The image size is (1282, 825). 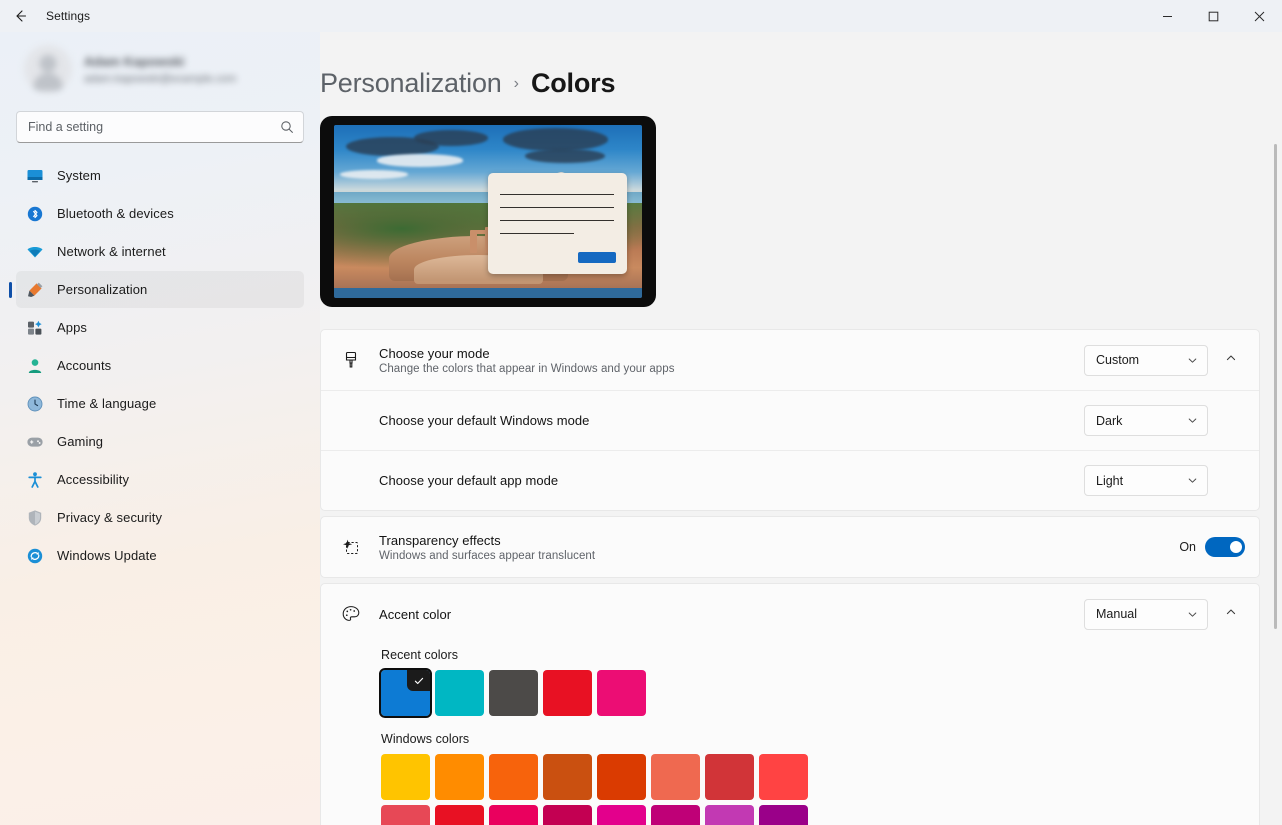 I want to click on sidebar-item-gaming: Gaming, so click(x=160, y=441).